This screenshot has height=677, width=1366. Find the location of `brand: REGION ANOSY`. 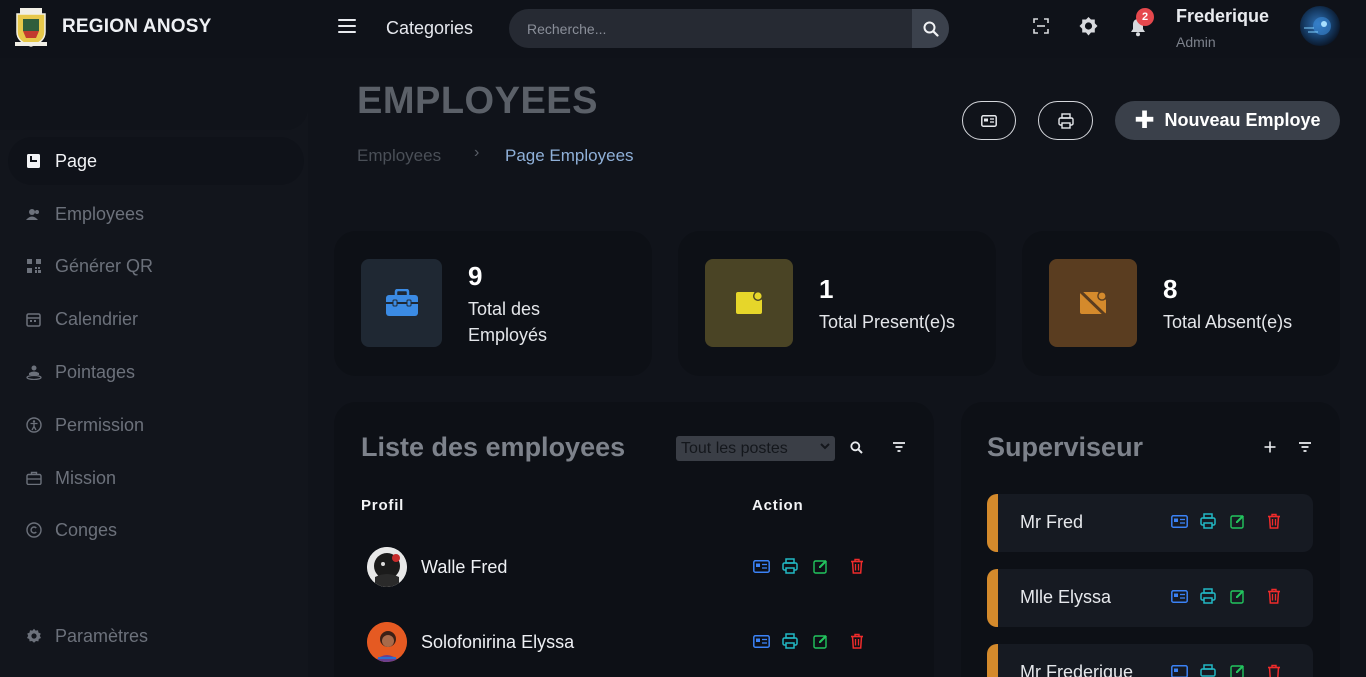

brand: REGION ANOSY is located at coordinates (113, 27).